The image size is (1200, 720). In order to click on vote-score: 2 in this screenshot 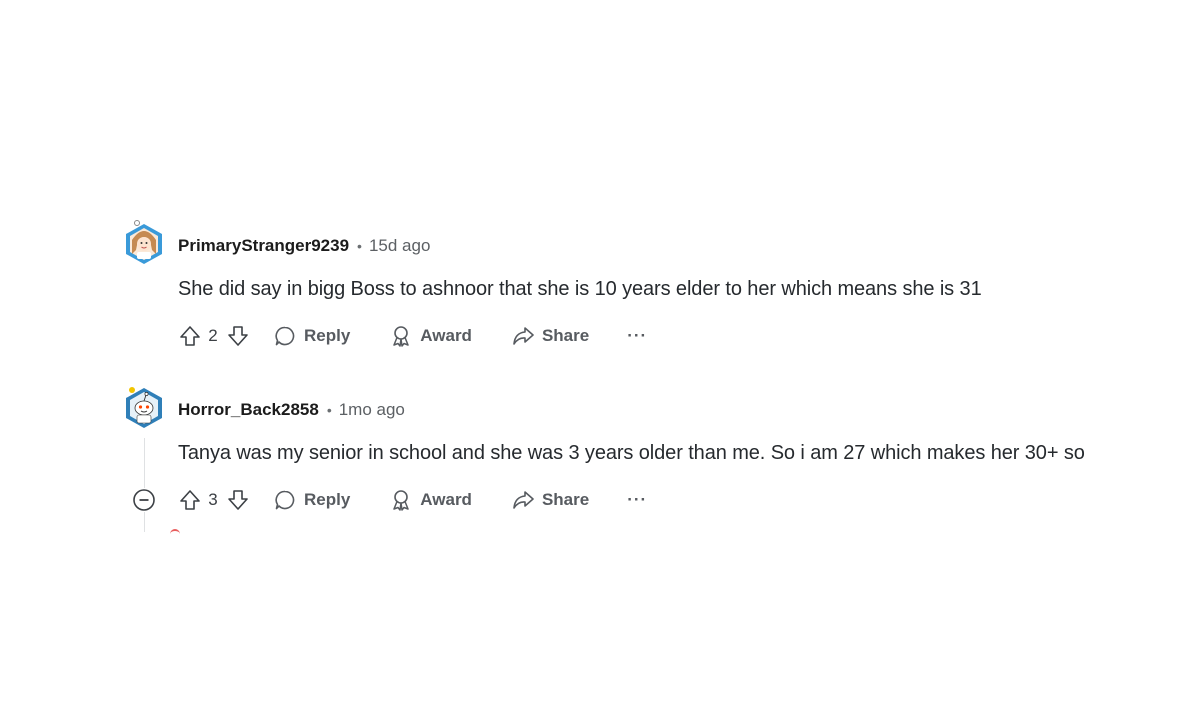, I will do `click(213, 335)`.